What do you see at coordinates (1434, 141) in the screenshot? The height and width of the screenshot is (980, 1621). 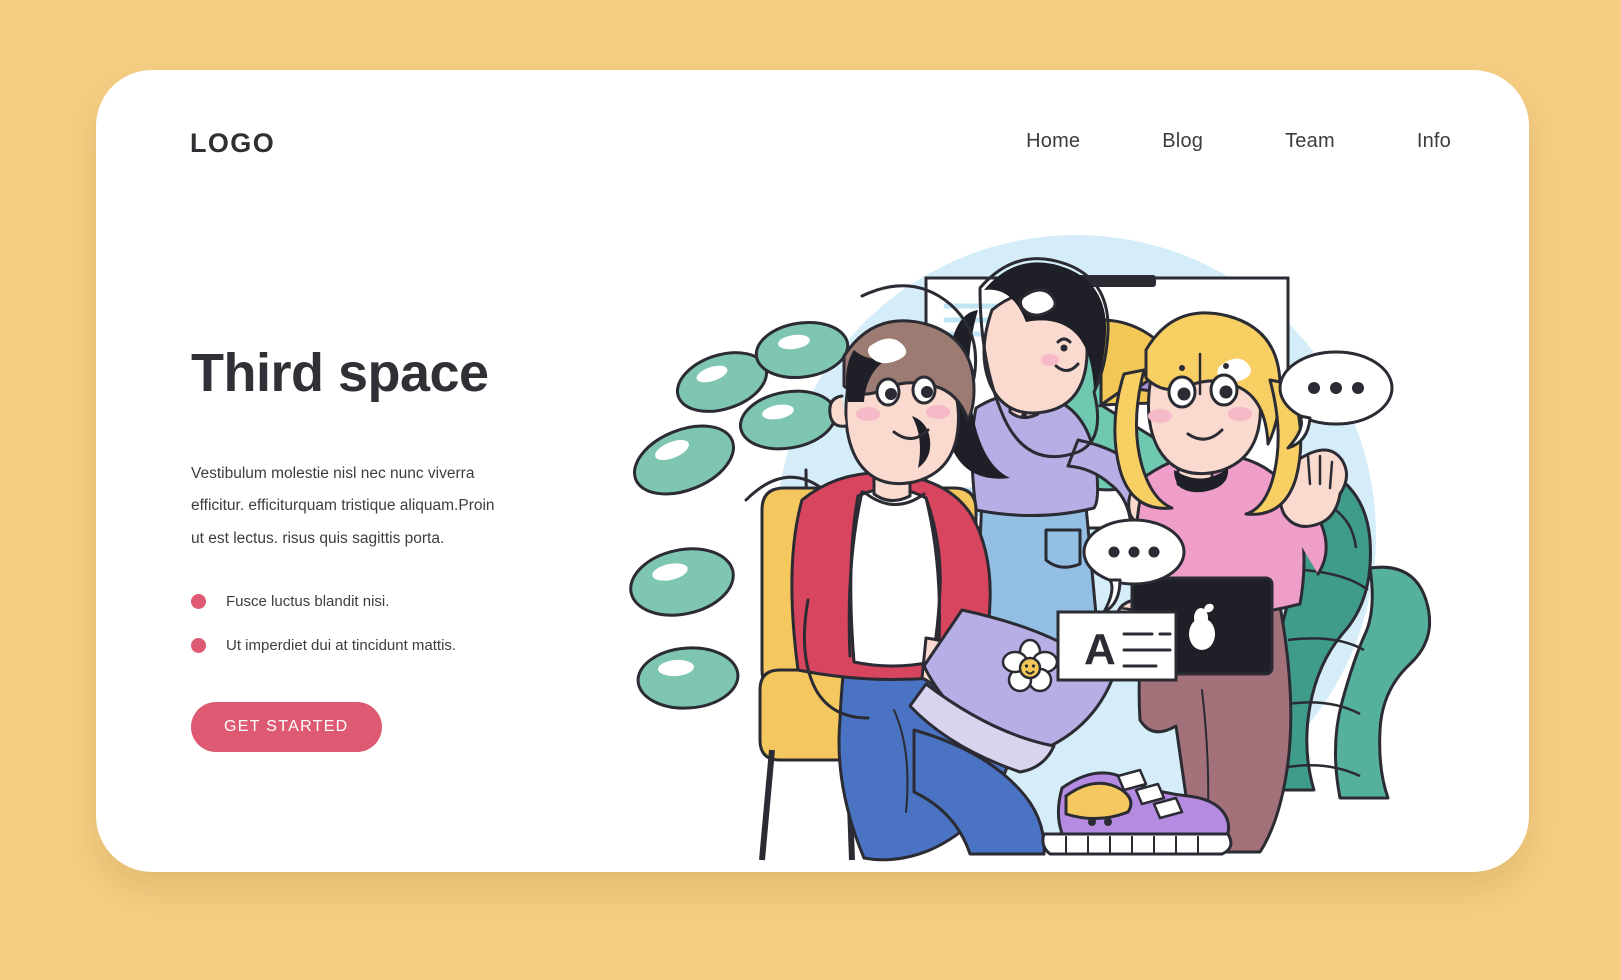 I see `nav-link-info: Info` at bounding box center [1434, 141].